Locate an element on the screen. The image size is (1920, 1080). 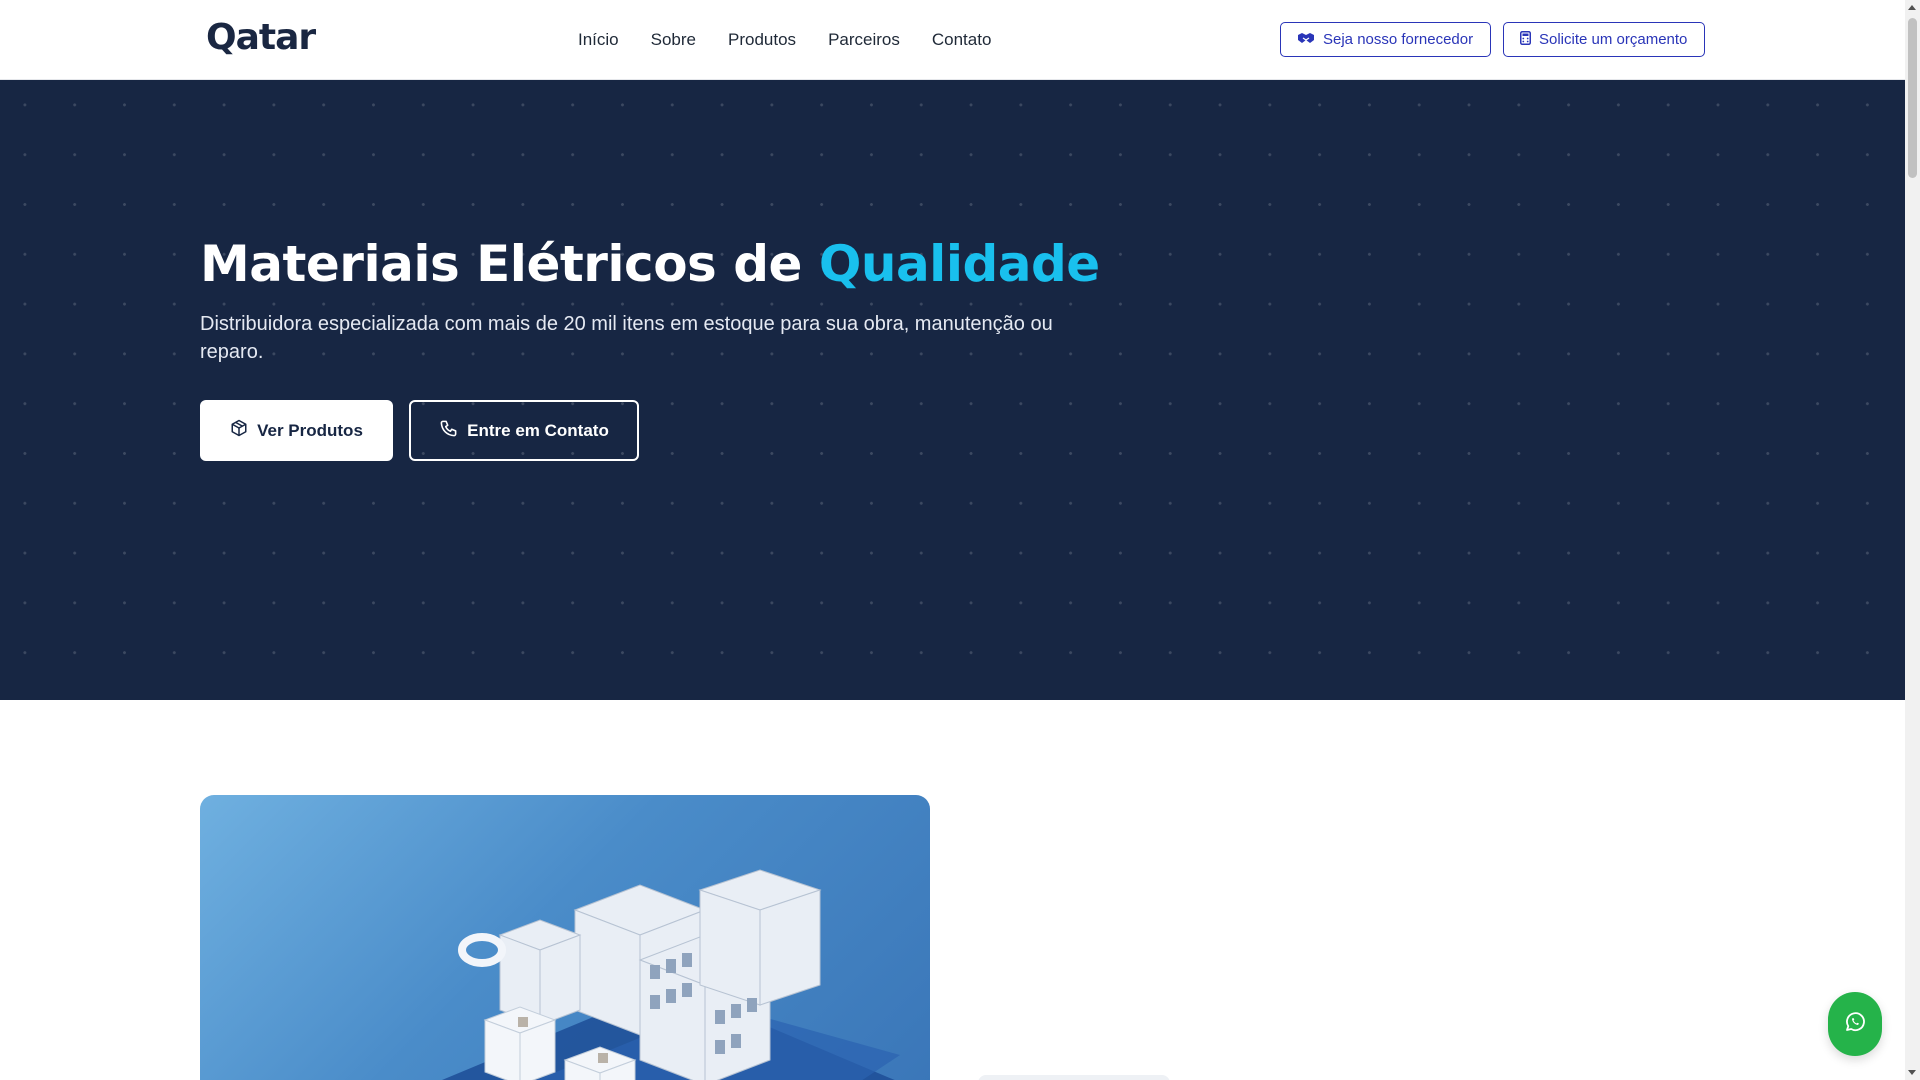
quote-button-label: Solicite um orçamento is located at coordinates (1613, 39).